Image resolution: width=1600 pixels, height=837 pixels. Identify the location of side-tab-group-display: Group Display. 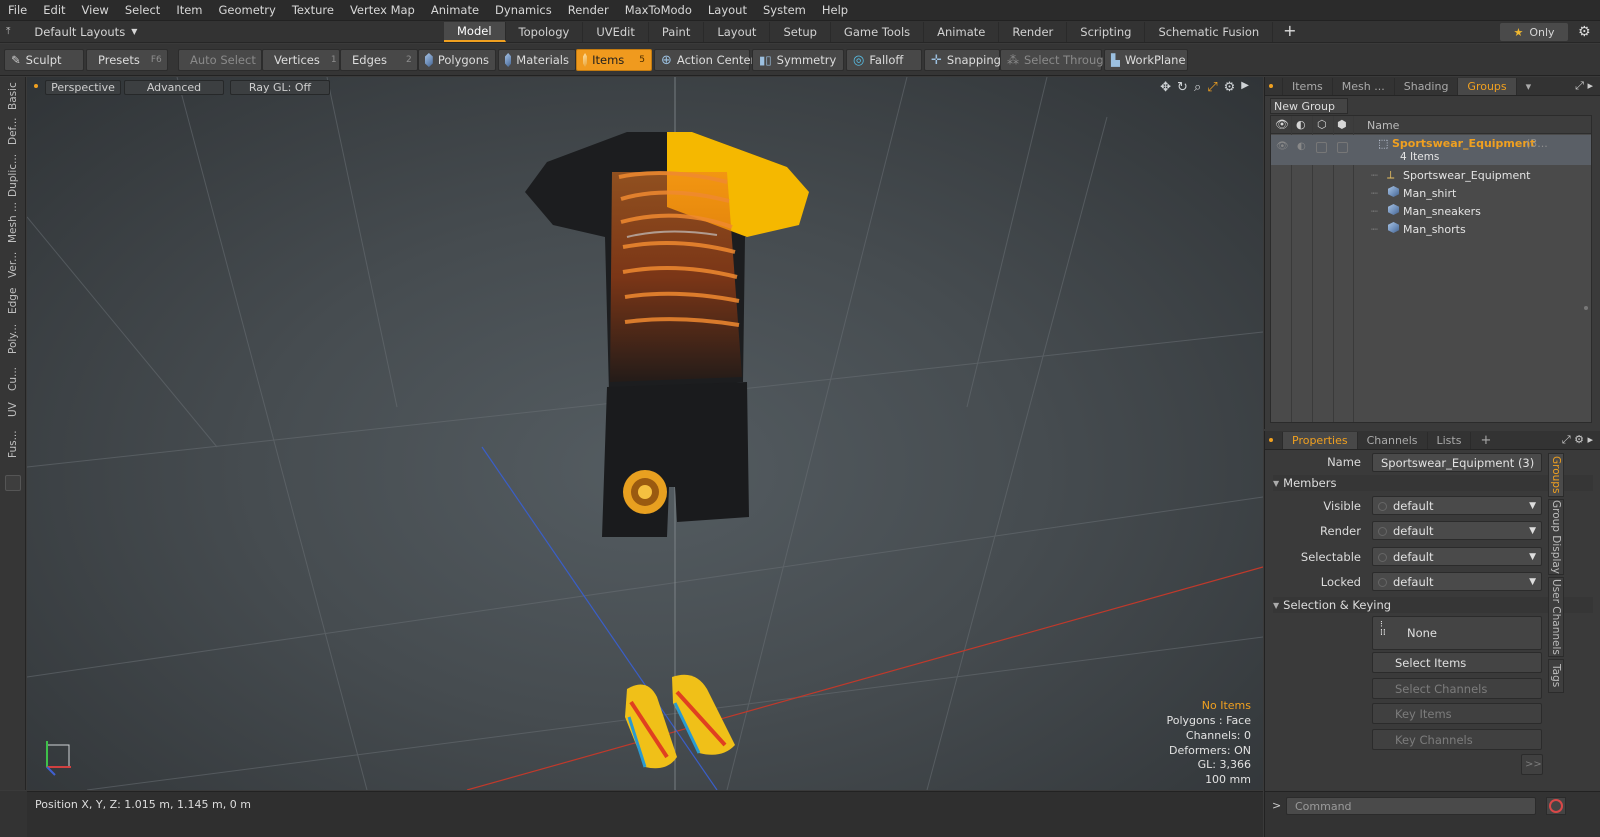
(1556, 537).